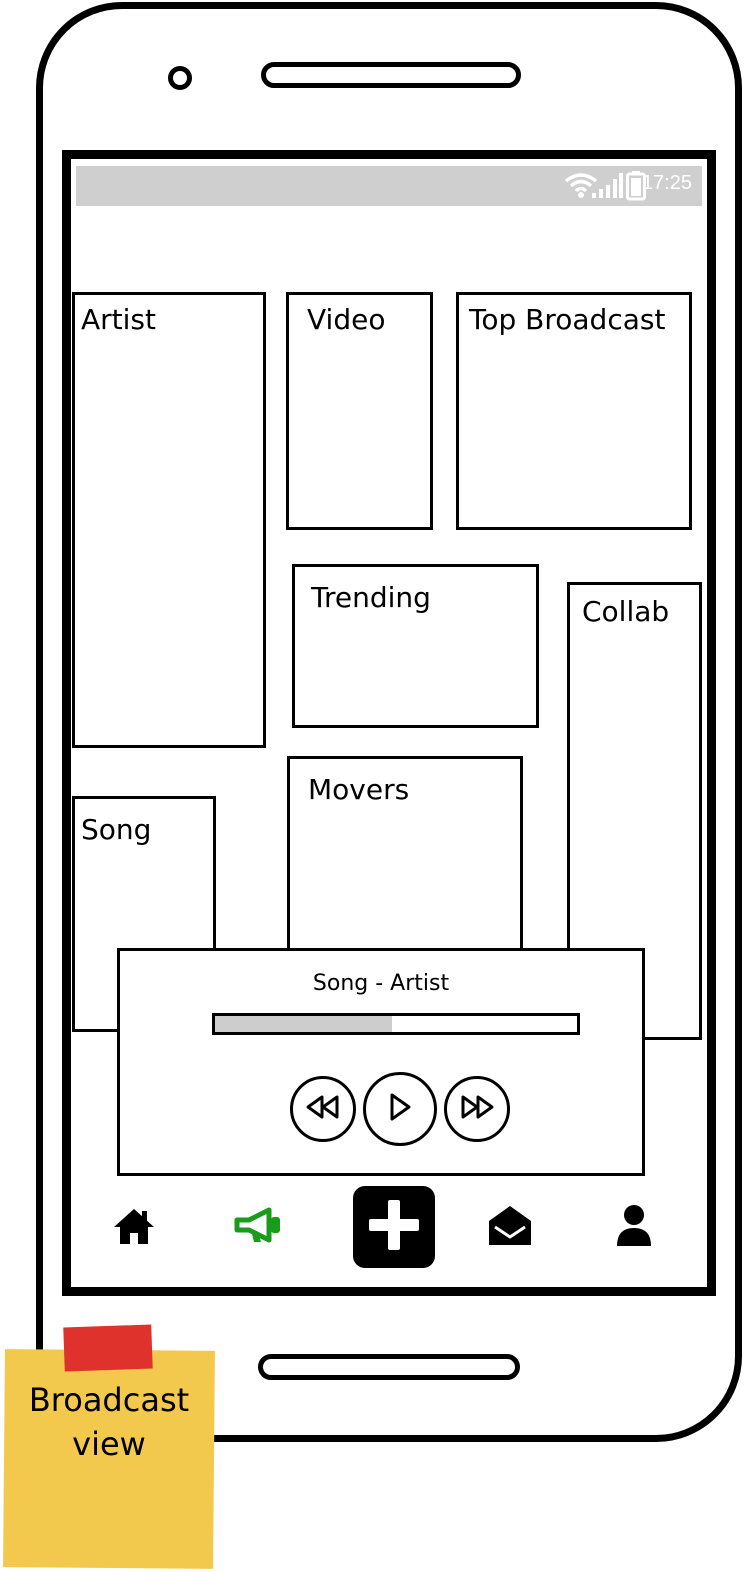  What do you see at coordinates (116, 829) in the screenshot?
I see `song-card-label: Song` at bounding box center [116, 829].